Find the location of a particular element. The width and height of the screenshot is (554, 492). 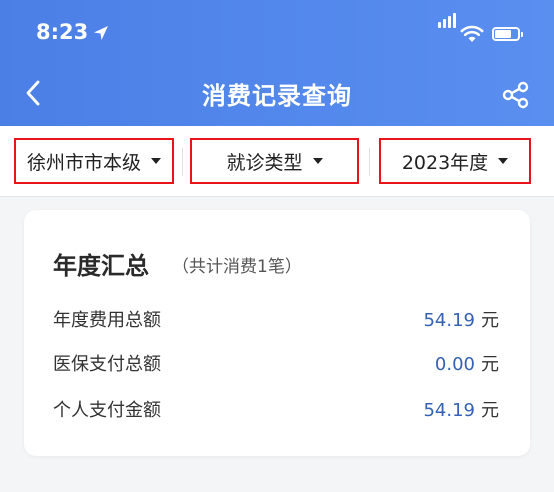

summary-title: 年度汇总 is located at coordinates (101, 266).